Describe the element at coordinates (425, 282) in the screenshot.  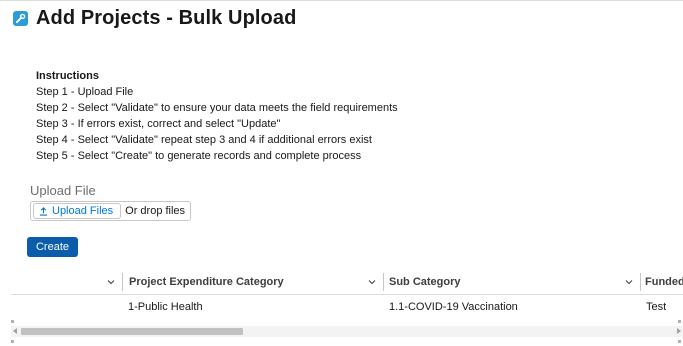
I see `column-header-sub-category: Sub Category` at that location.